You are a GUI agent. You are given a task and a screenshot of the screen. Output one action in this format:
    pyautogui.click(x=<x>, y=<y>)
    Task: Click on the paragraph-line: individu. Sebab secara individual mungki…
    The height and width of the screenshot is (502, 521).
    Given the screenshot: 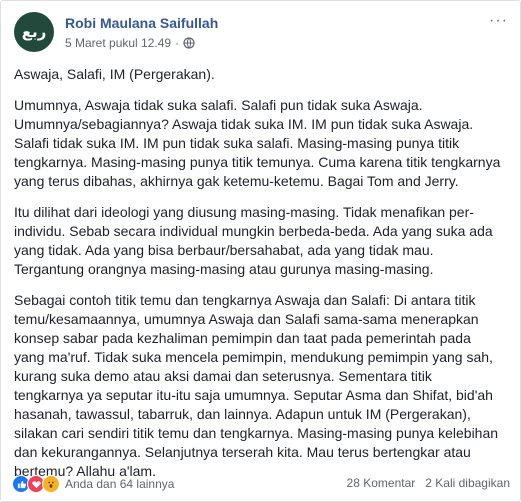 What is the action you would take?
    pyautogui.click(x=253, y=231)
    